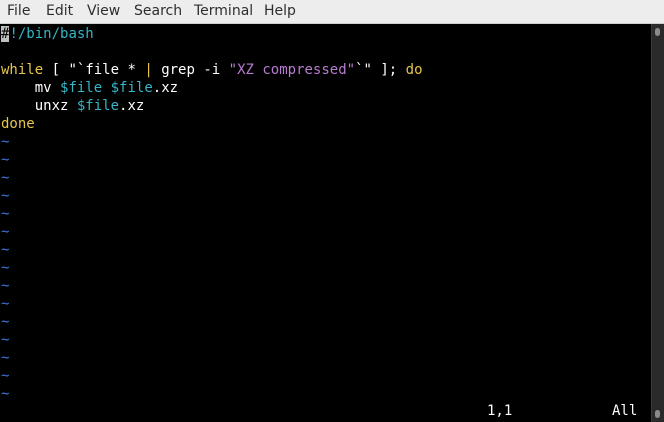  Describe the element at coordinates (103, 11) in the screenshot. I see `menu-view: View` at that location.